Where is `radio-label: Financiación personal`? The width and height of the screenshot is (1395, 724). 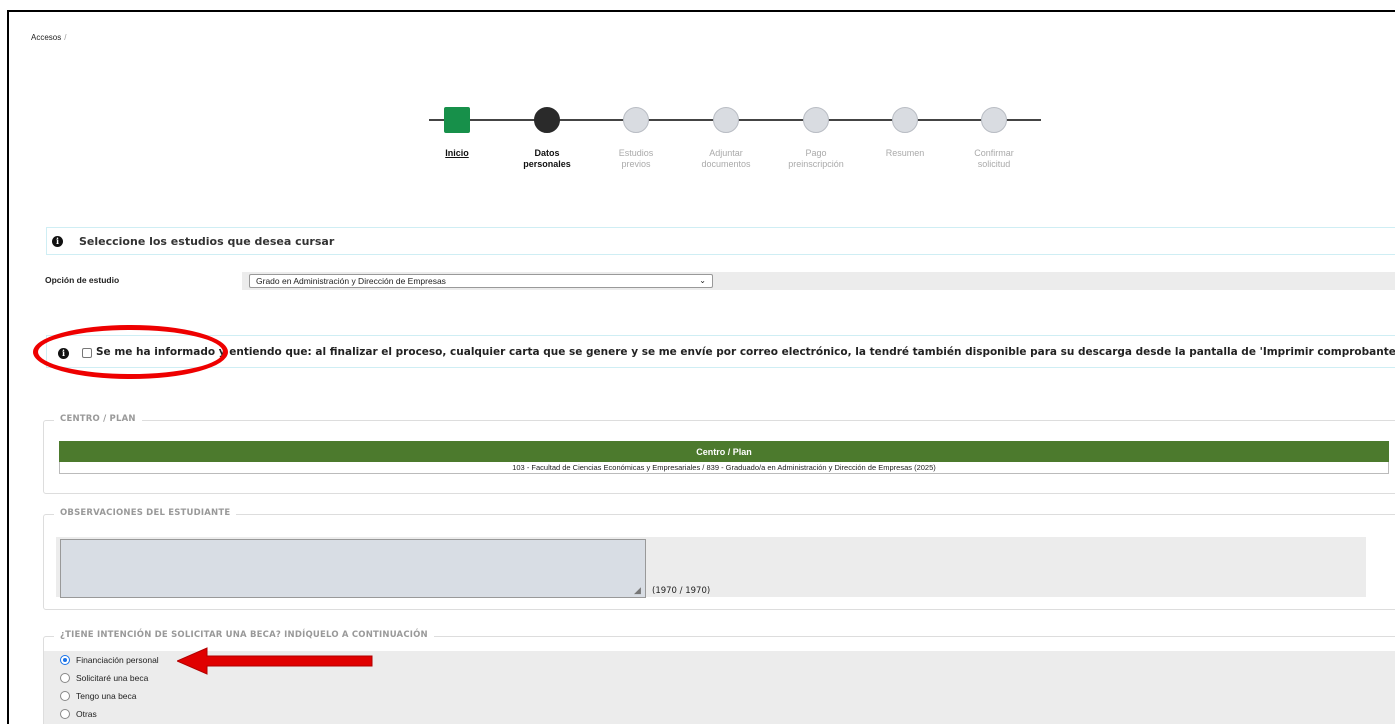 radio-label: Financiación personal is located at coordinates (117, 660).